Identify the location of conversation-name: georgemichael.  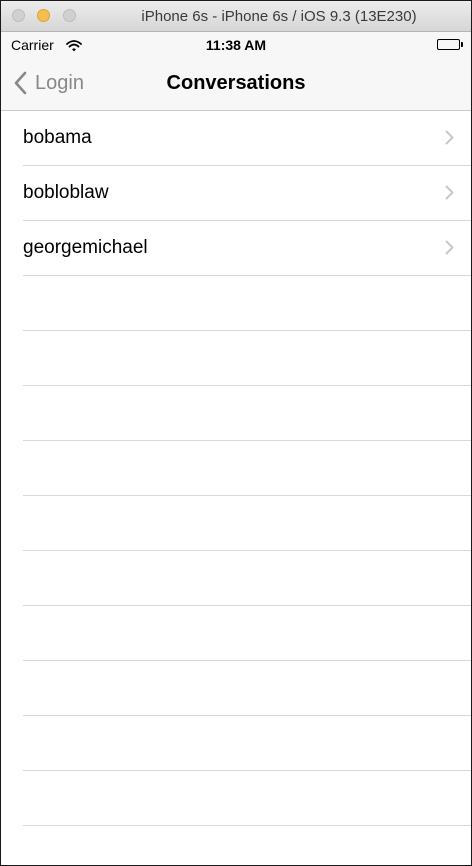
(85, 247).